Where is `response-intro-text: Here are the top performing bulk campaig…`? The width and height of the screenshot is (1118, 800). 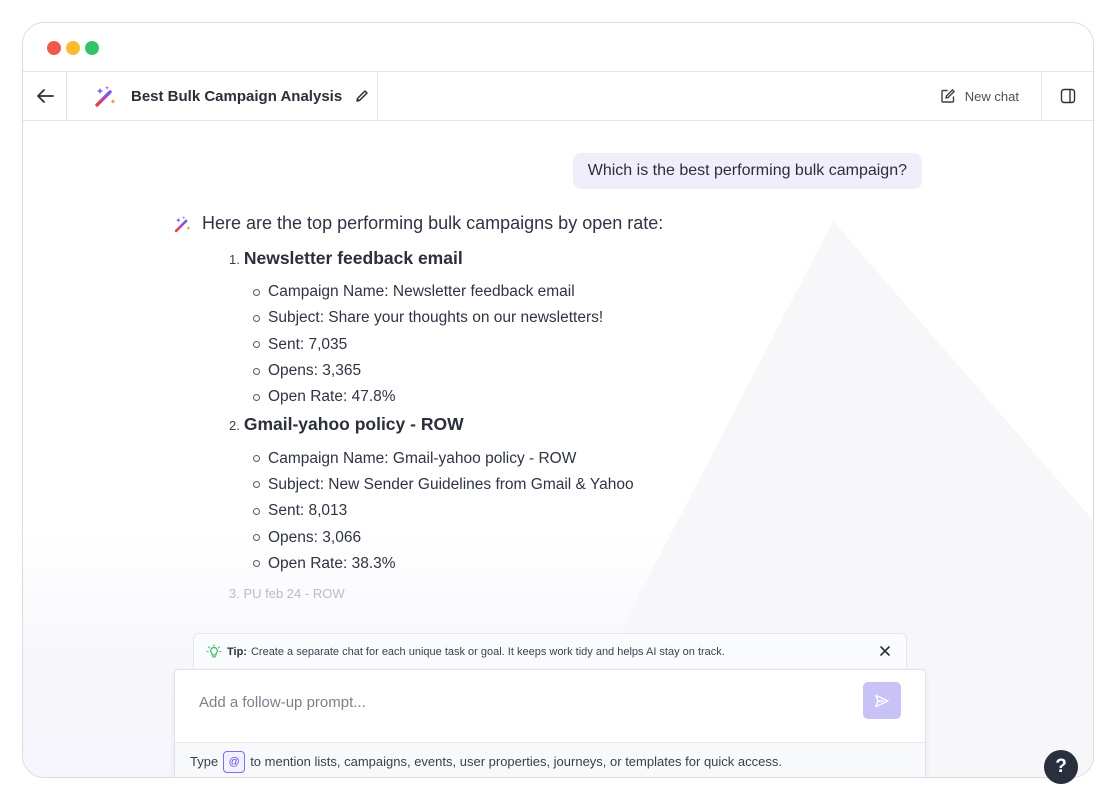 response-intro-text: Here are the top performing bulk campaig… is located at coordinates (433, 223).